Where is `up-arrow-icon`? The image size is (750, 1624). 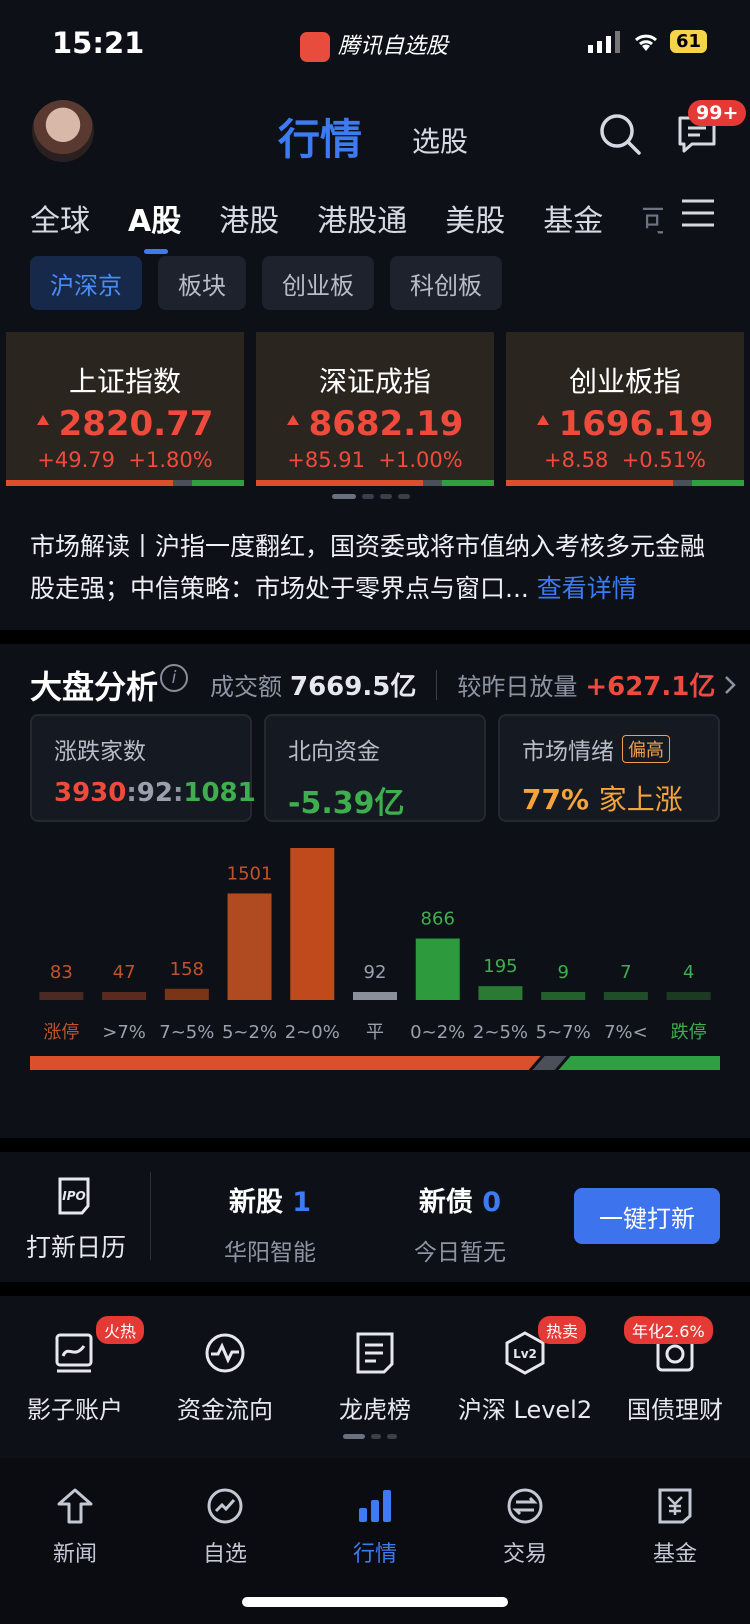
up-arrow-icon is located at coordinates (42, 419).